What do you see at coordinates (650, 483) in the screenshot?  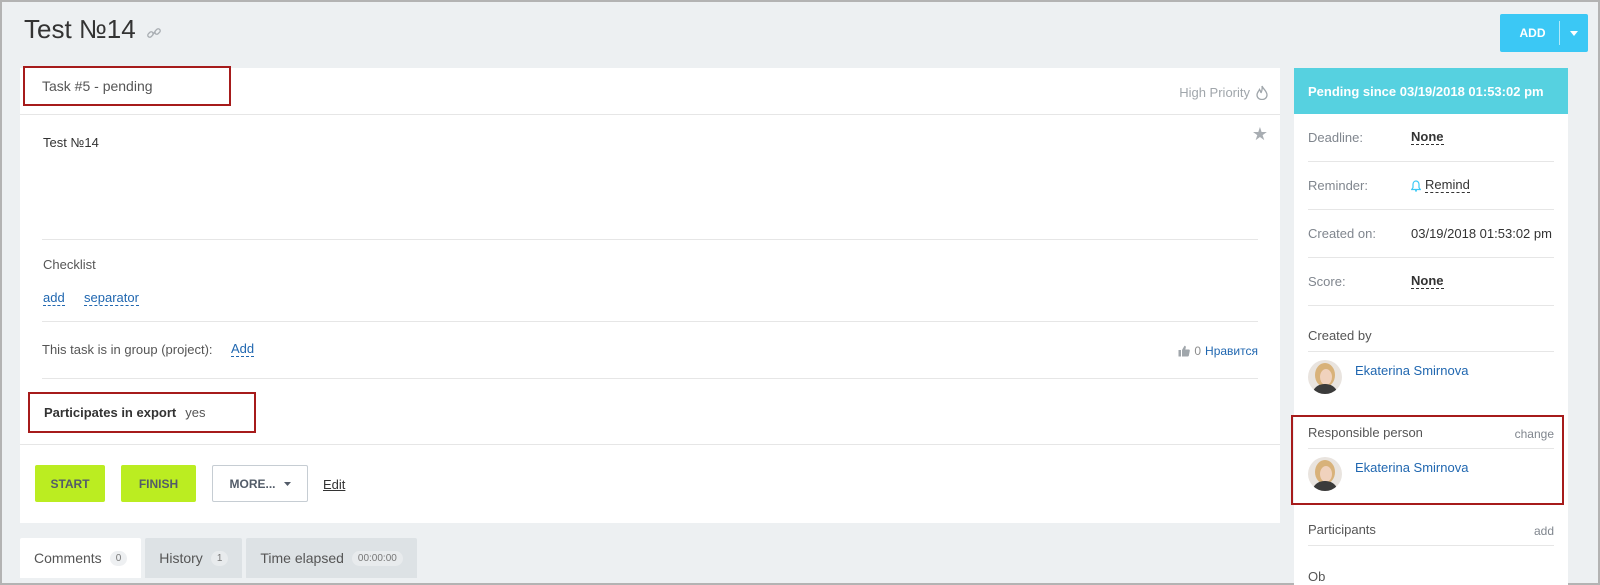 I see `task-actions: START FINISH MORE... Edit` at bounding box center [650, 483].